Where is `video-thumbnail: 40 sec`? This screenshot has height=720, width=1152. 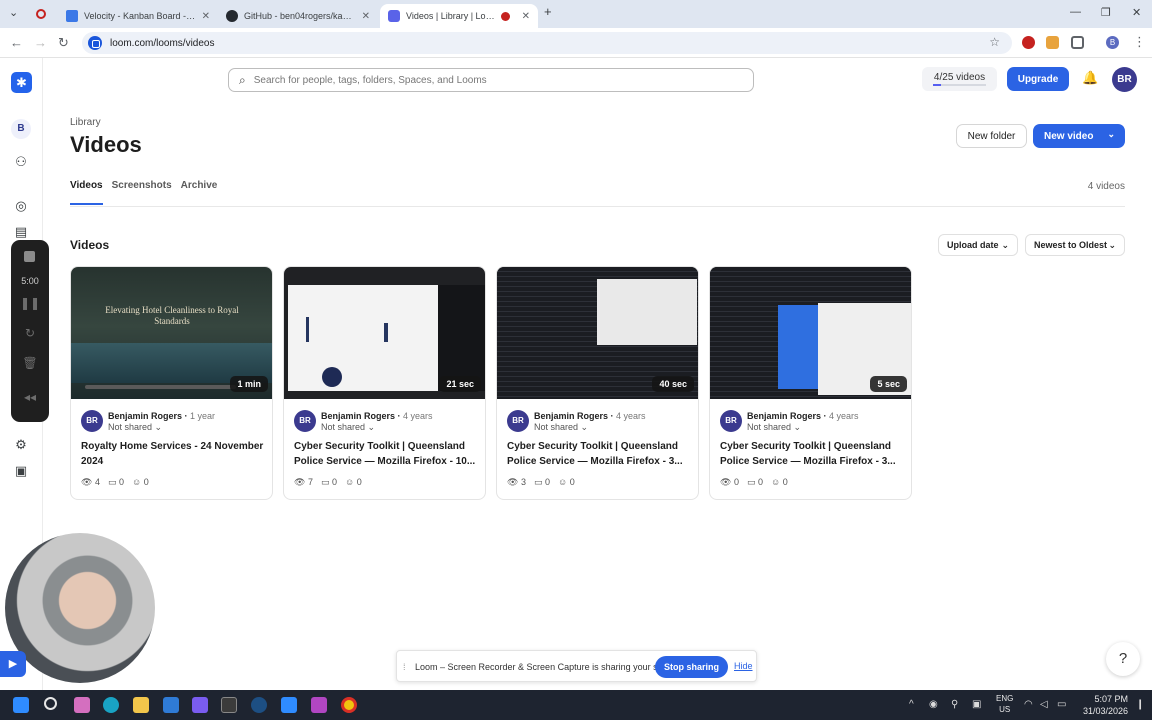
video-thumbnail: 40 sec is located at coordinates (597, 333).